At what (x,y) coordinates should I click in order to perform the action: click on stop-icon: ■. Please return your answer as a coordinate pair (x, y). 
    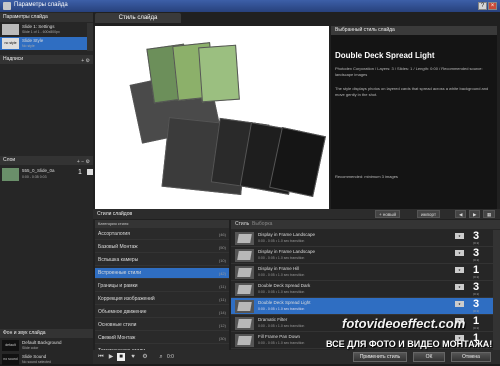
    Looking at the image, I should click on (121, 357).